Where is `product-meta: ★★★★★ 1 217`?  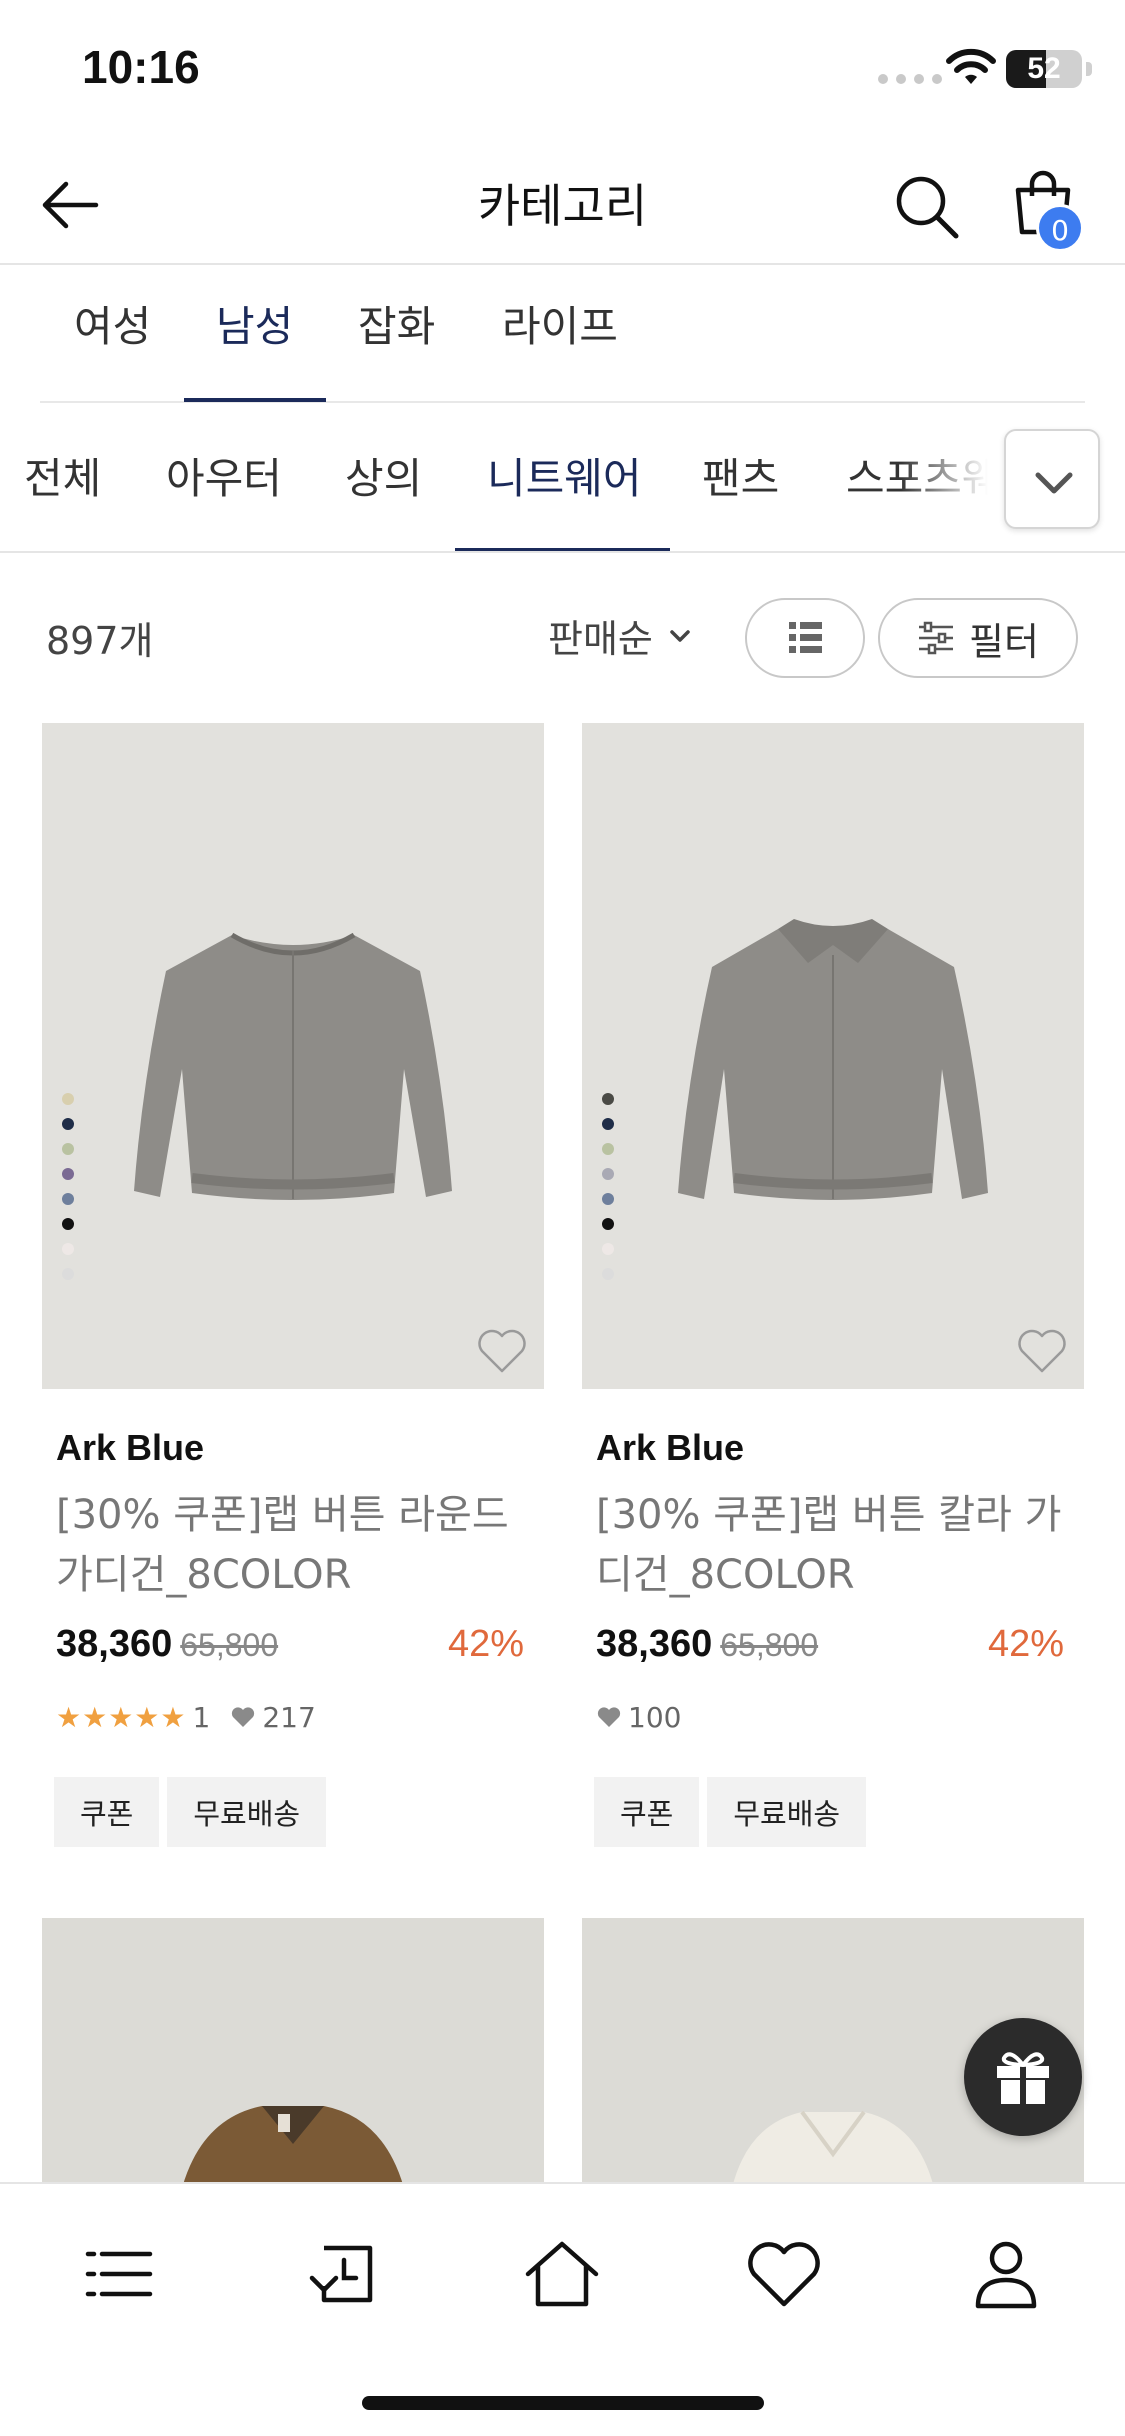
product-meta: ★★★★★ 1 217 is located at coordinates (293, 1717).